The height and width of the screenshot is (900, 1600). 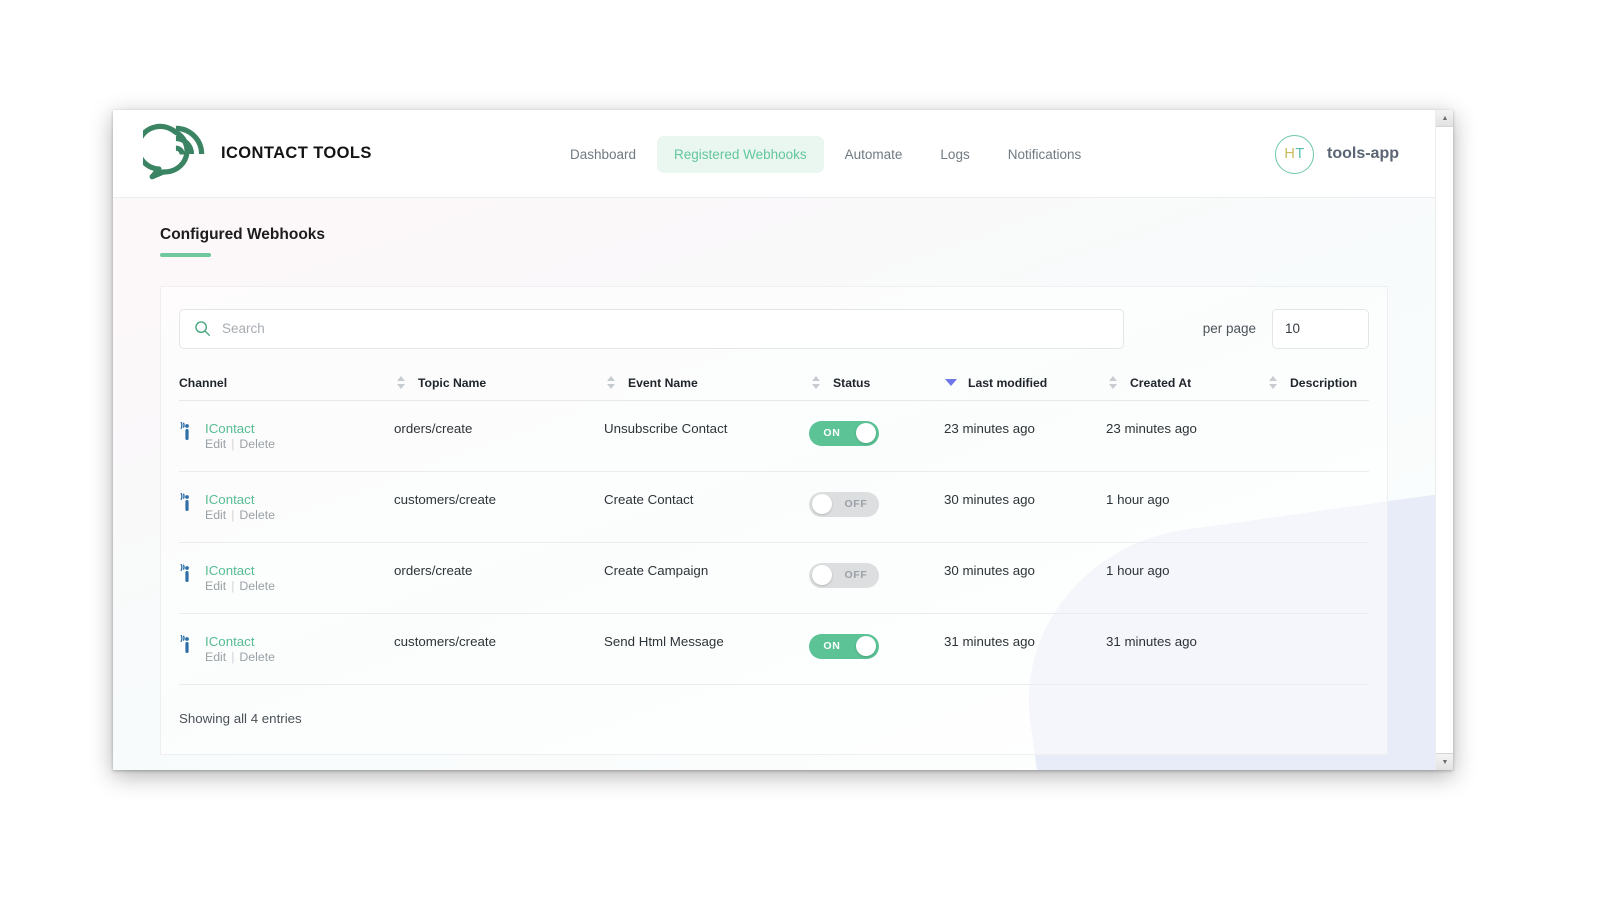 What do you see at coordinates (706, 383) in the screenshot?
I see `column-header-event-name: Event Name` at bounding box center [706, 383].